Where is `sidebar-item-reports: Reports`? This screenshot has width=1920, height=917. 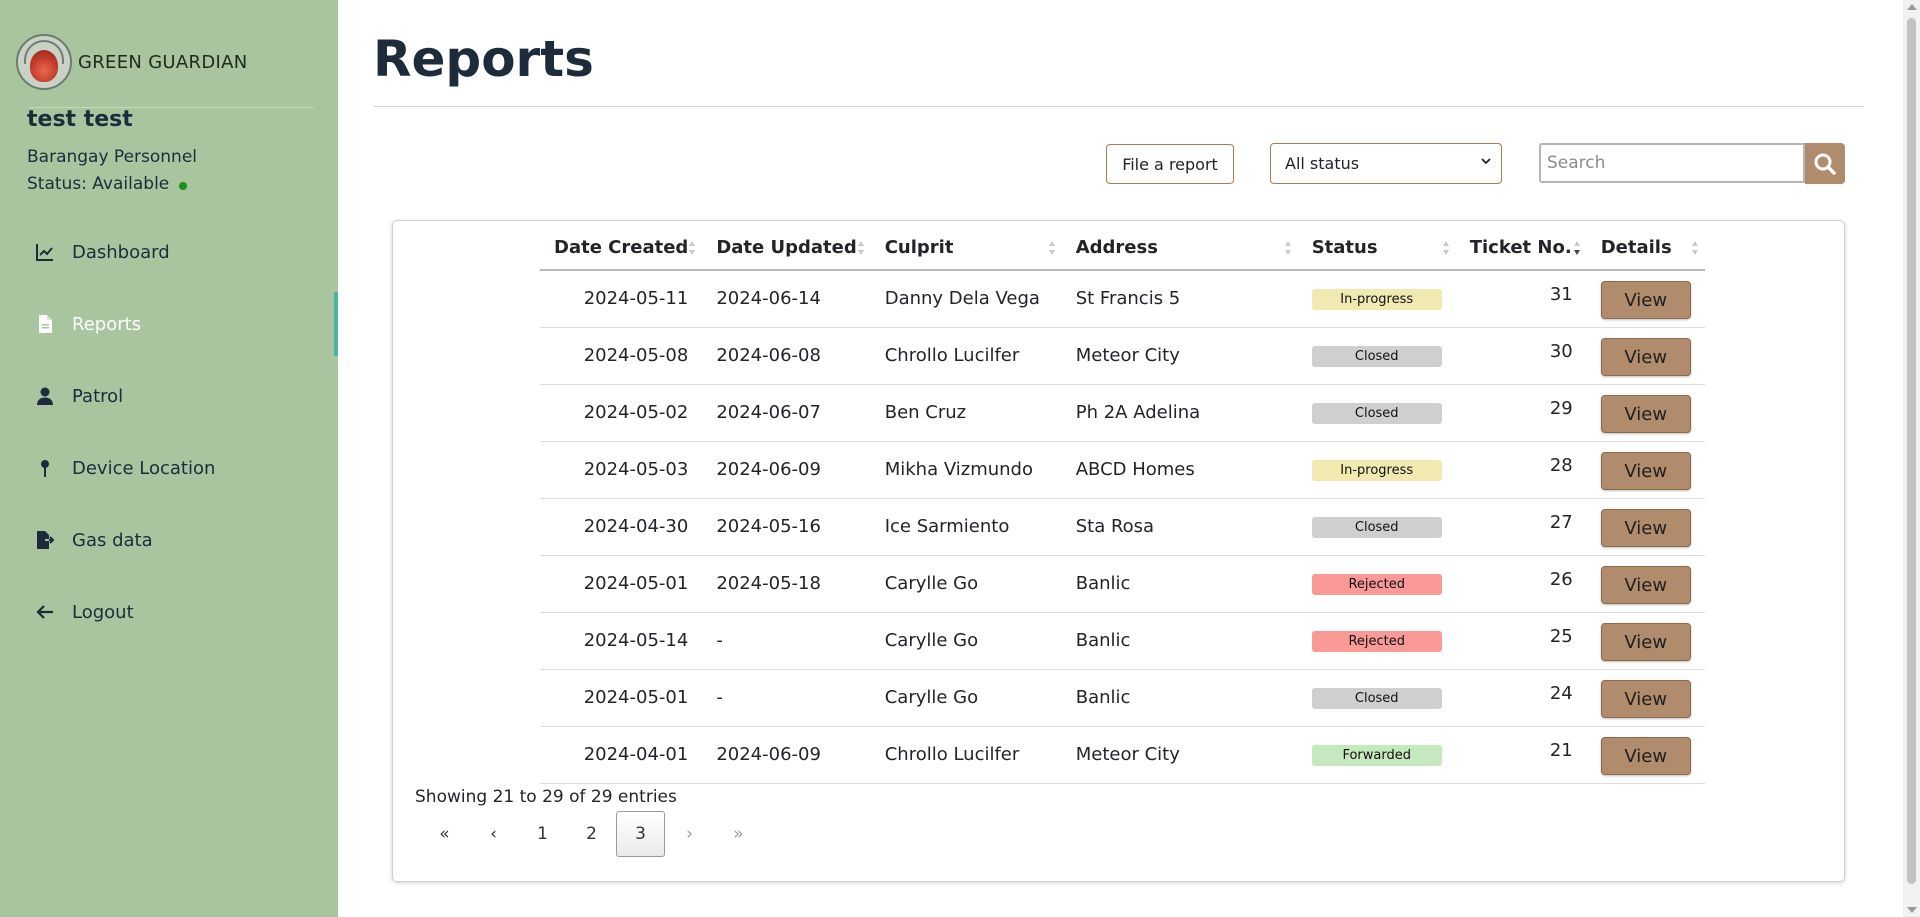
sidebar-item-reports: Reports is located at coordinates (169, 324).